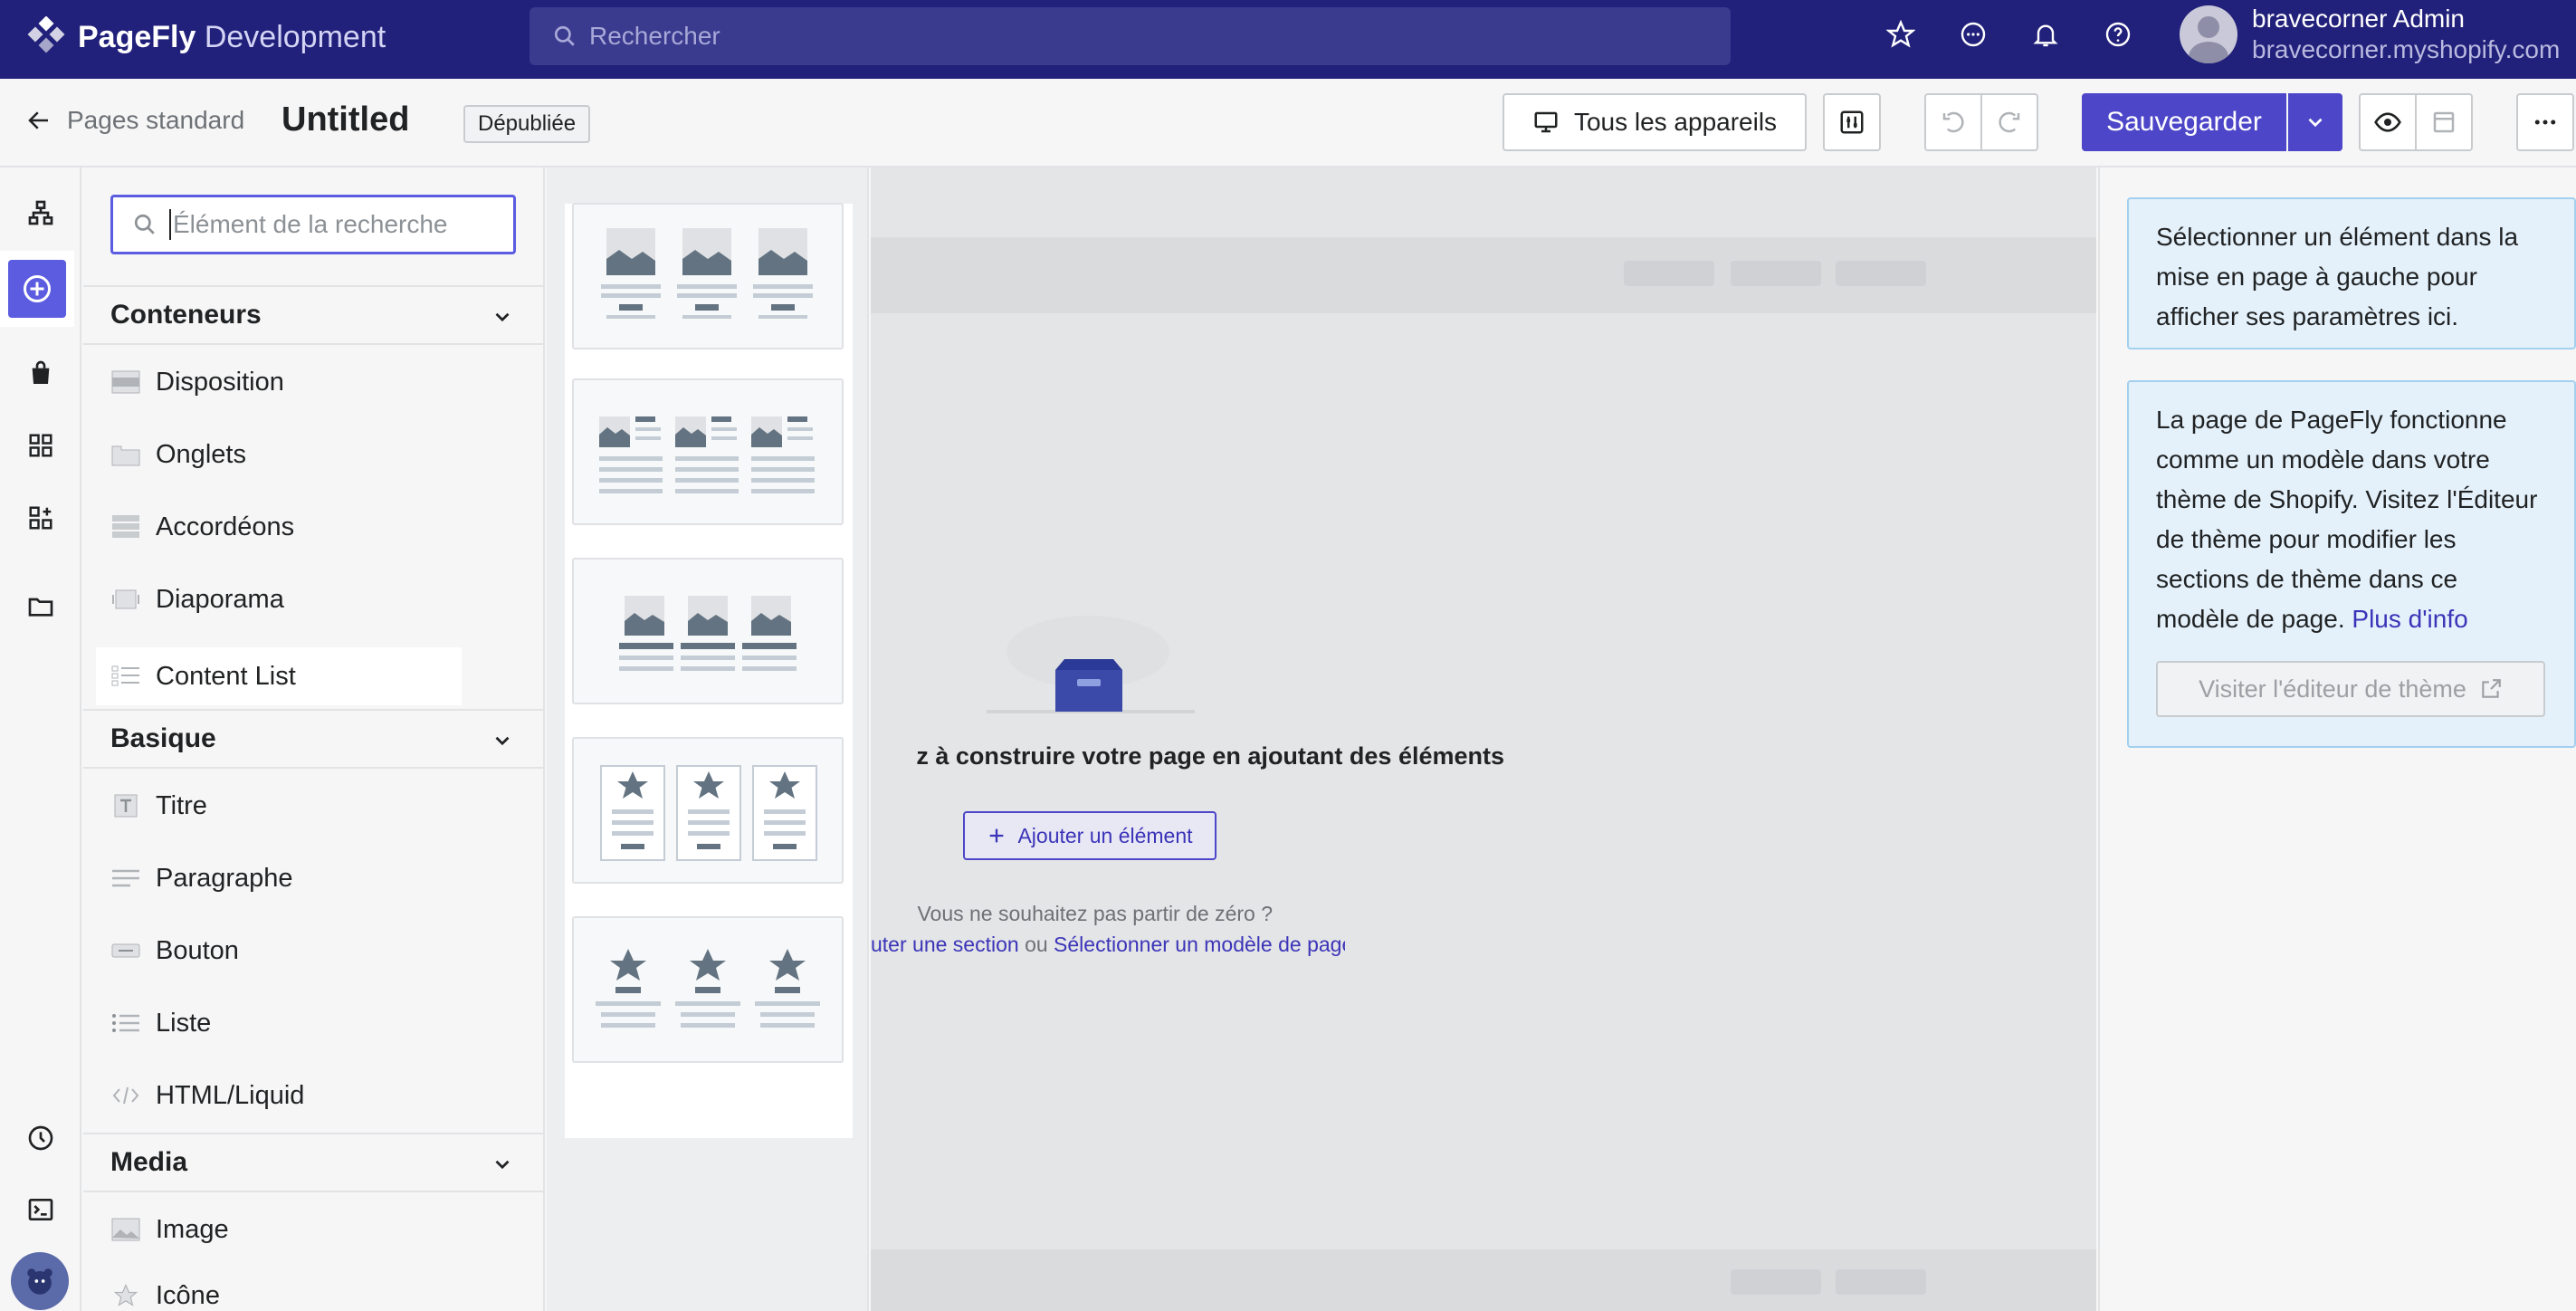 The image size is (2576, 1311). I want to click on element-label: Image, so click(192, 1229).